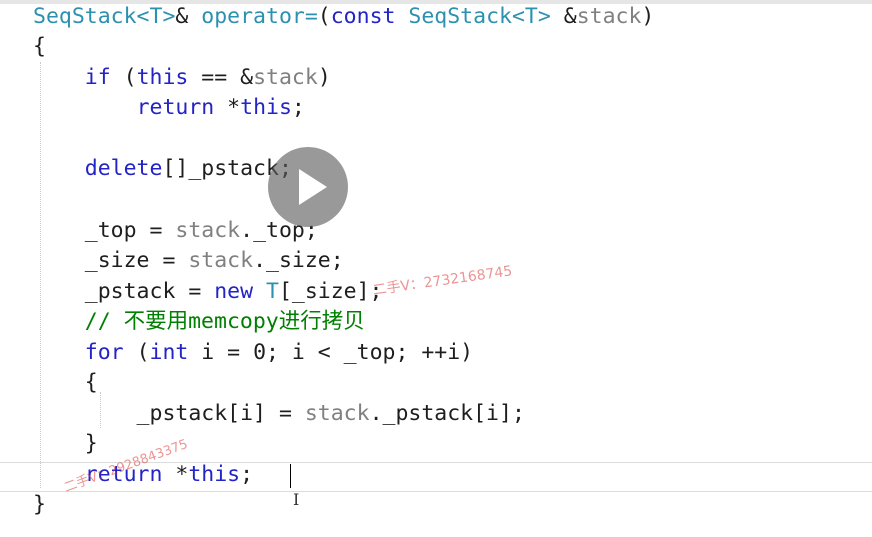 The height and width of the screenshot is (537, 872). I want to click on code-token: _pstack[i] =, so click(169, 413).